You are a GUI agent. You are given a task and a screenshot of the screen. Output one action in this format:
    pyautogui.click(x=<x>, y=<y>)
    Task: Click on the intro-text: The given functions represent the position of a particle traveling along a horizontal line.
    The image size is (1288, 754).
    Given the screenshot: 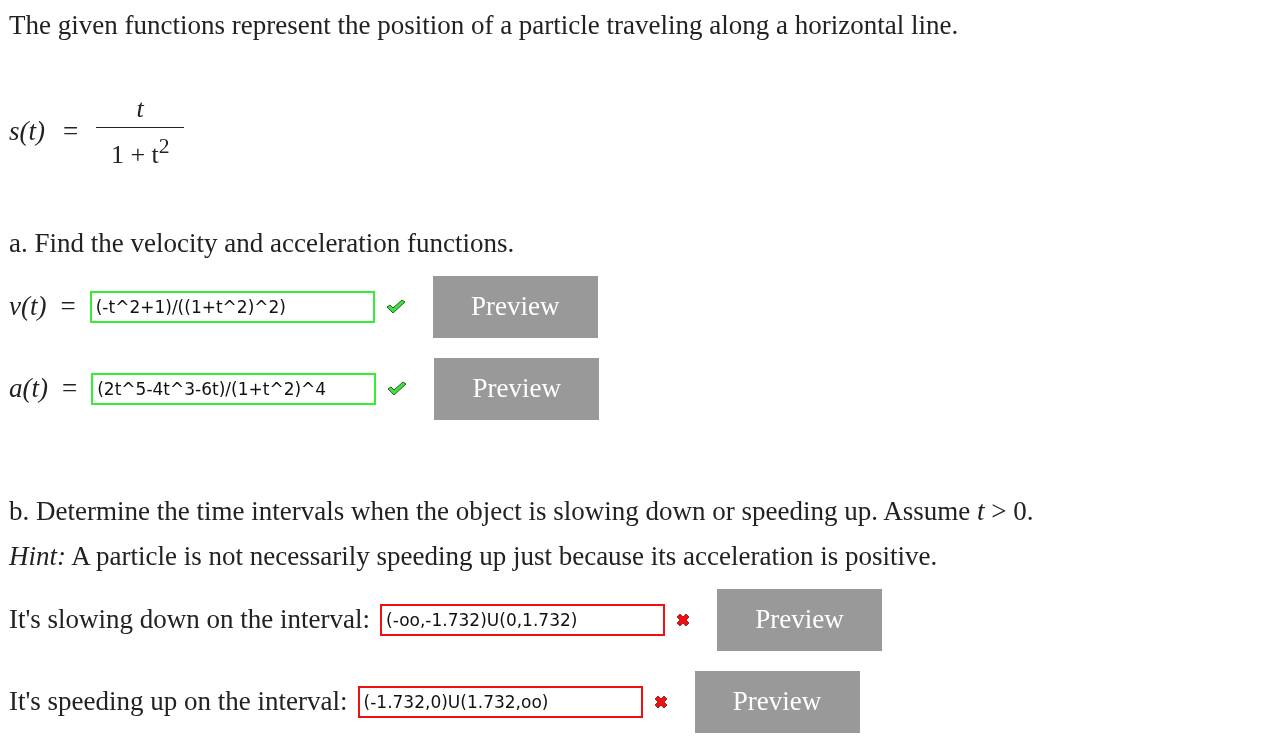 What is the action you would take?
    pyautogui.click(x=484, y=25)
    